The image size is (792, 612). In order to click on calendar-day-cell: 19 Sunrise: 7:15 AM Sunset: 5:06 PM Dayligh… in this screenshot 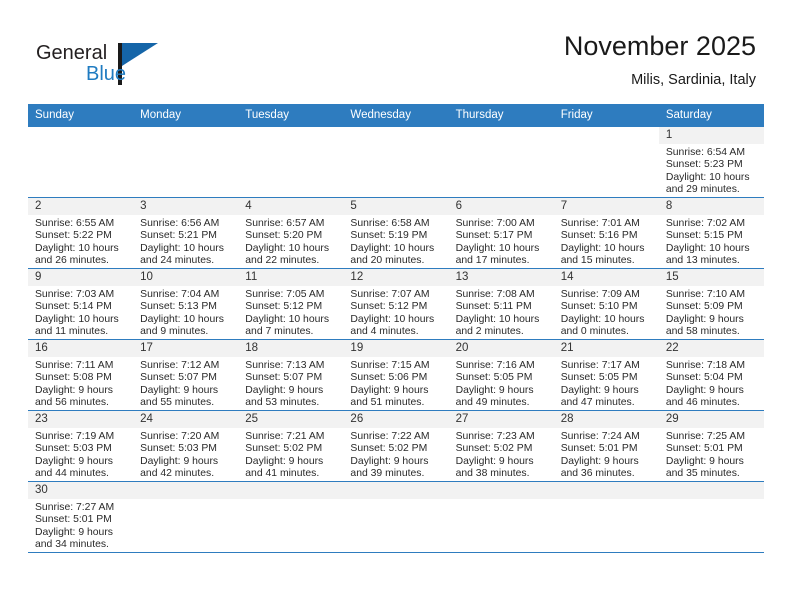, I will do `click(396, 375)`.